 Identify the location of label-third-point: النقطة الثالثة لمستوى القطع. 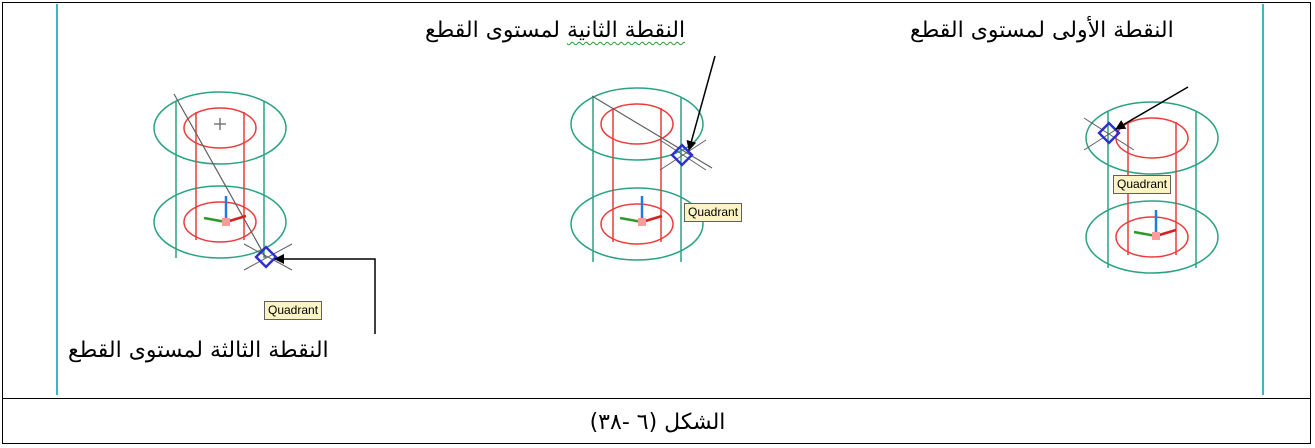
(198, 350).